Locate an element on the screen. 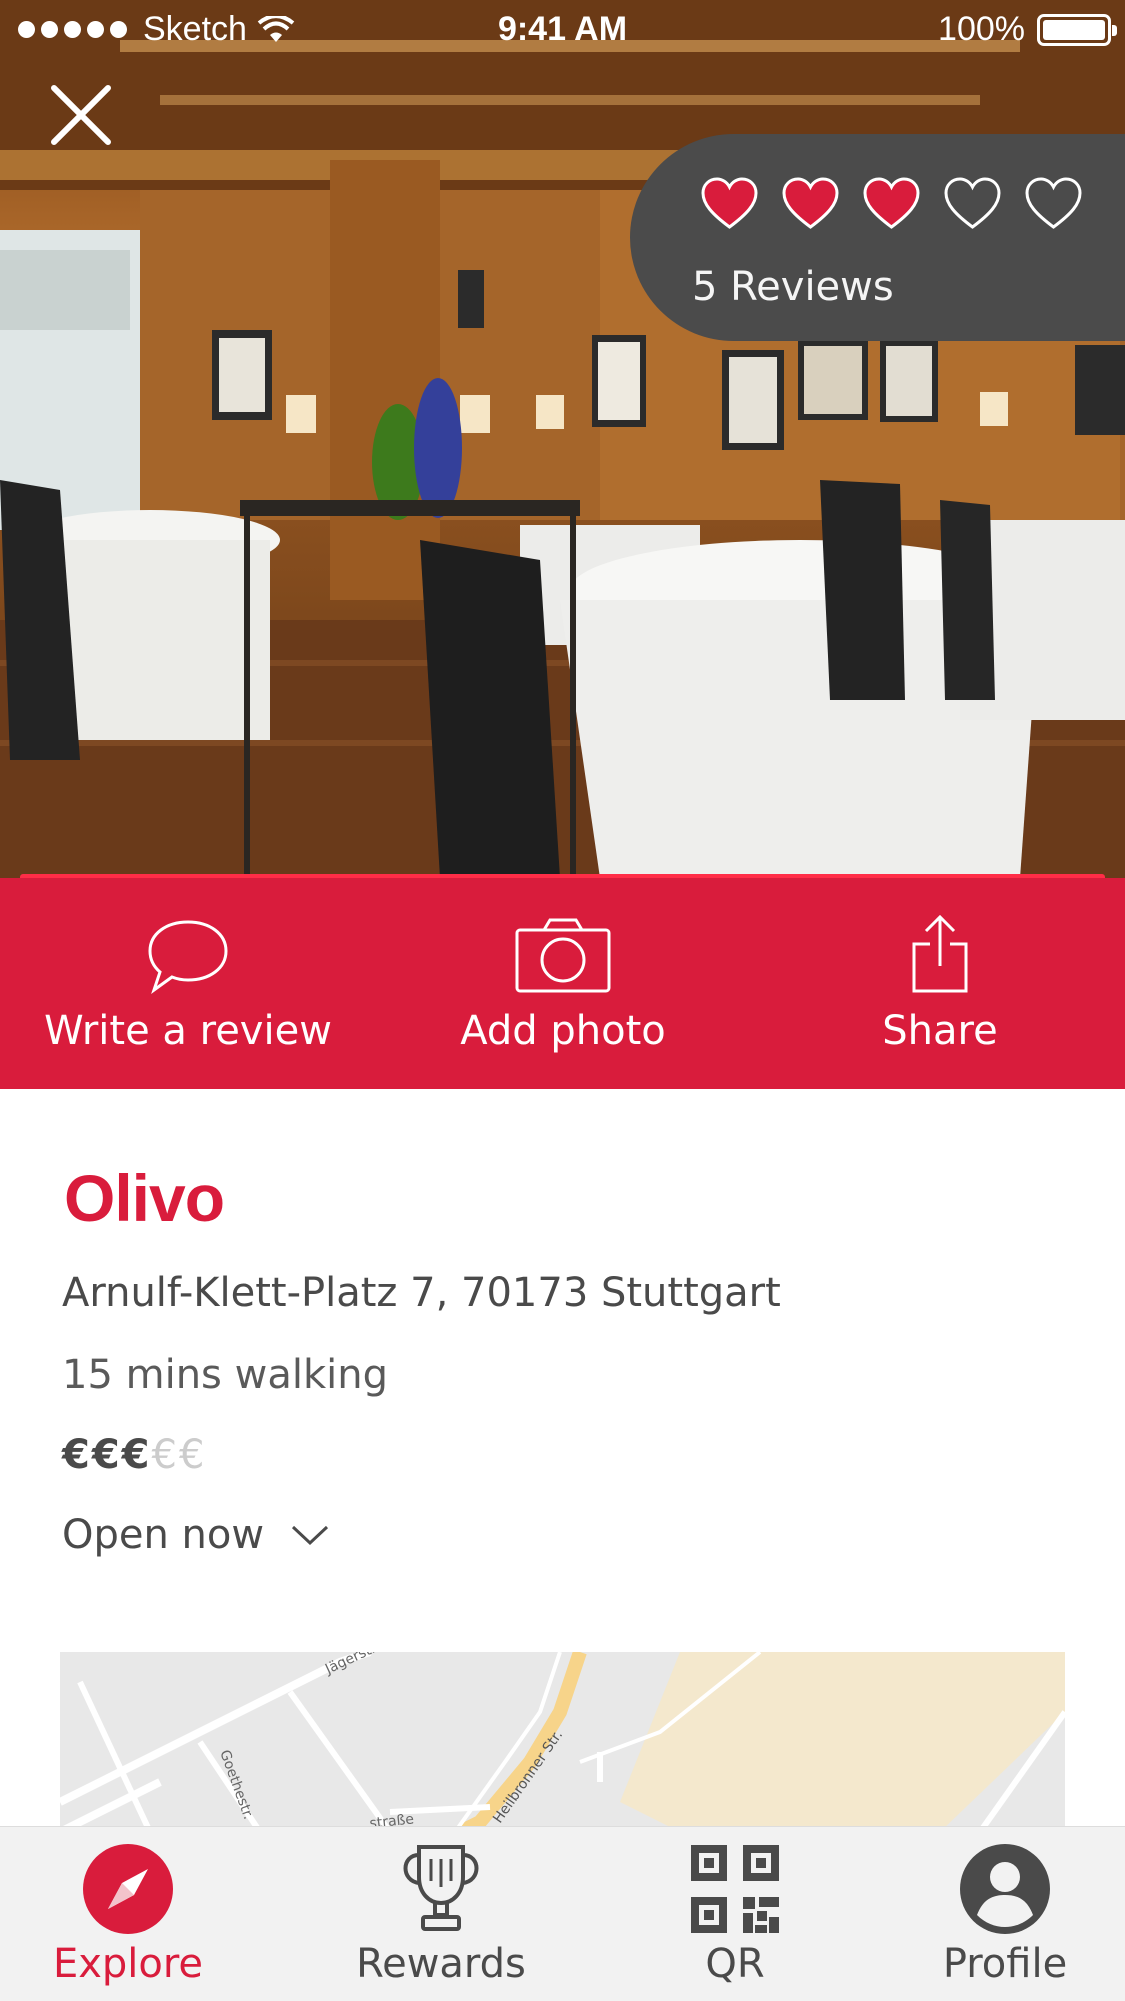 The height and width of the screenshot is (2001, 1125). opening-hours-toggle: Open now is located at coordinates (196, 1535).